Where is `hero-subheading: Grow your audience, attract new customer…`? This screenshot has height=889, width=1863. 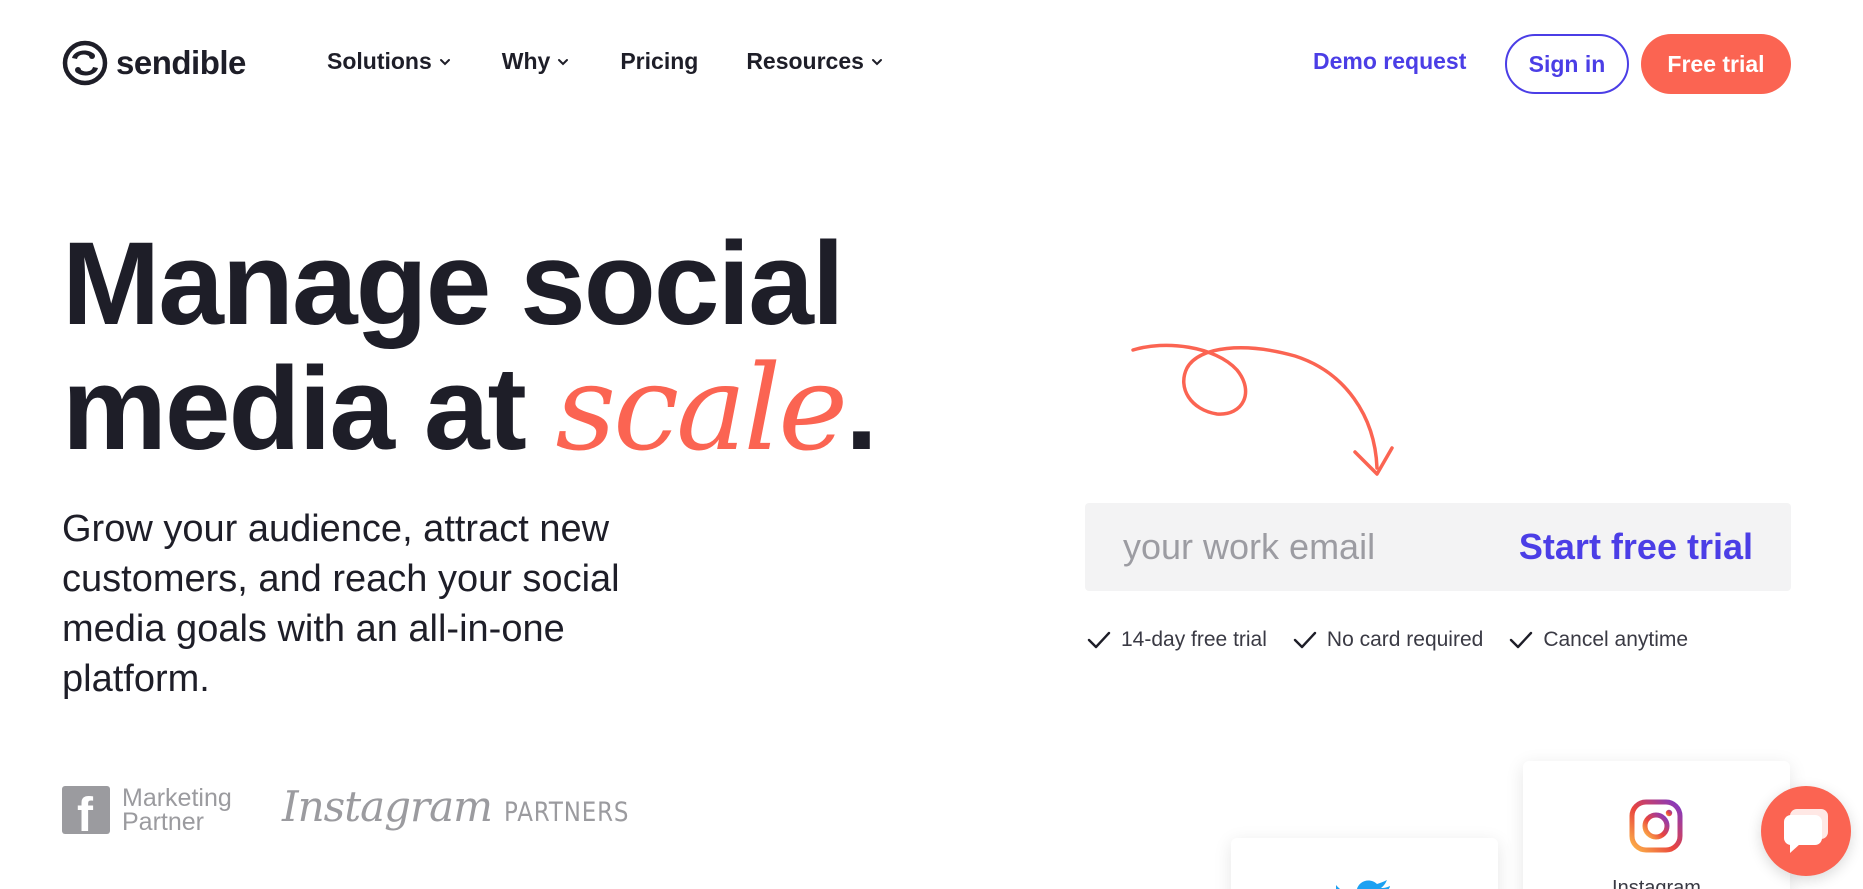 hero-subheading: Grow your audience, attract new customer… is located at coordinates (341, 604).